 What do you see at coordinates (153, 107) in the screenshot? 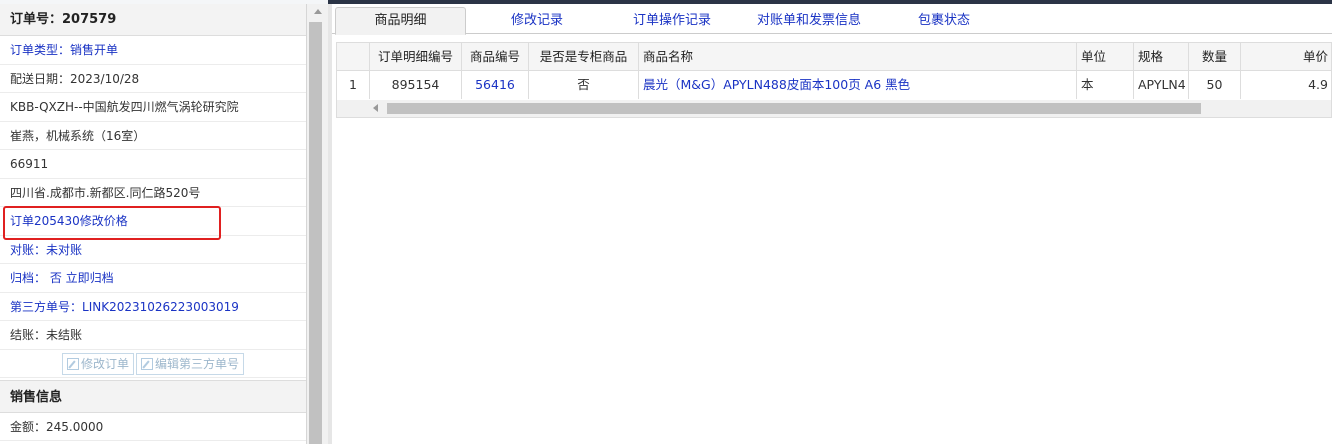
I see `customer-row: KBB-QXZH--中国航发四川燃气涡轮研究院` at bounding box center [153, 107].